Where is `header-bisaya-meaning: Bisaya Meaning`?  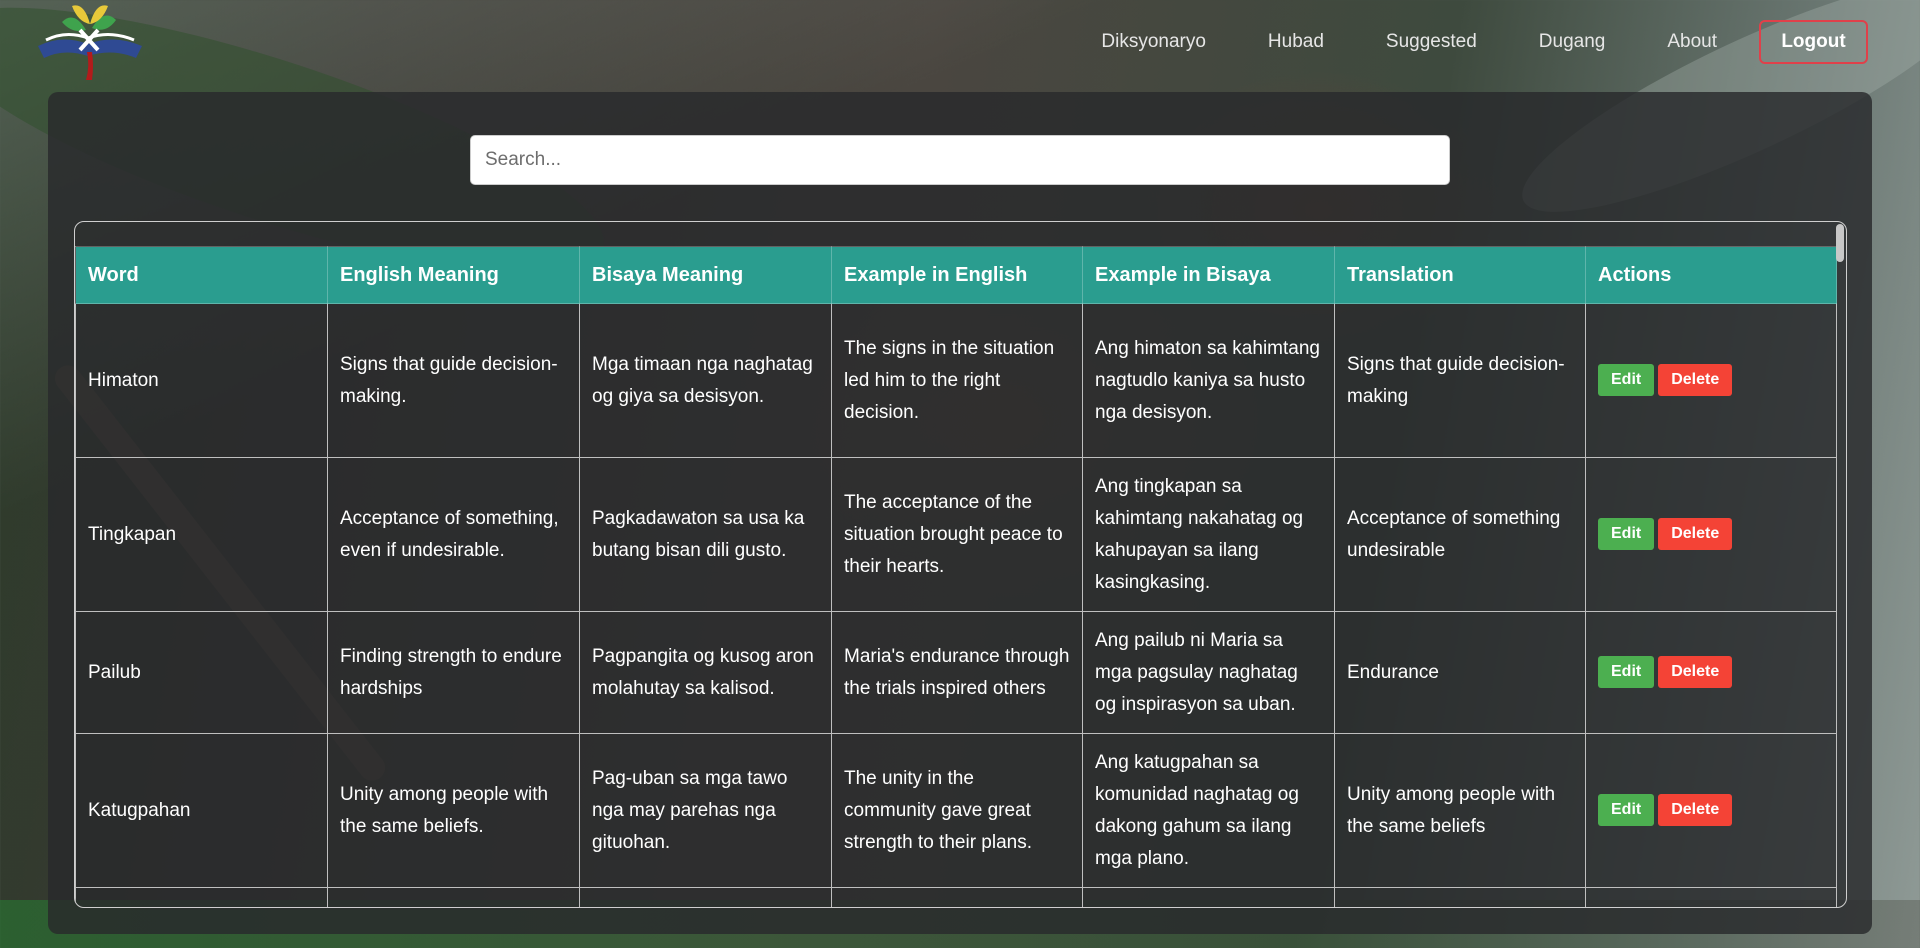
header-bisaya-meaning: Bisaya Meaning is located at coordinates (705, 275).